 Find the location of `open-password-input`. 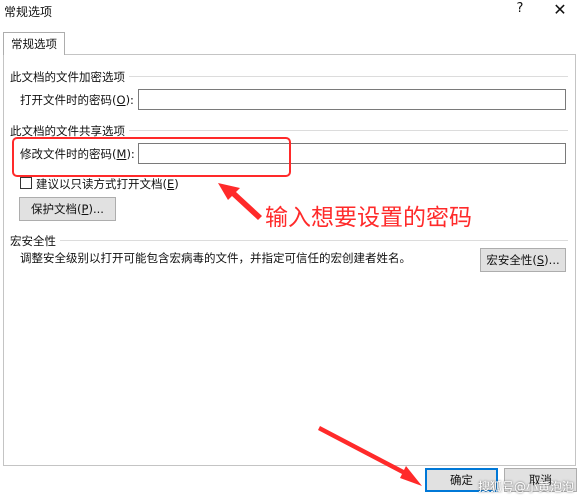

open-password-input is located at coordinates (352, 99).